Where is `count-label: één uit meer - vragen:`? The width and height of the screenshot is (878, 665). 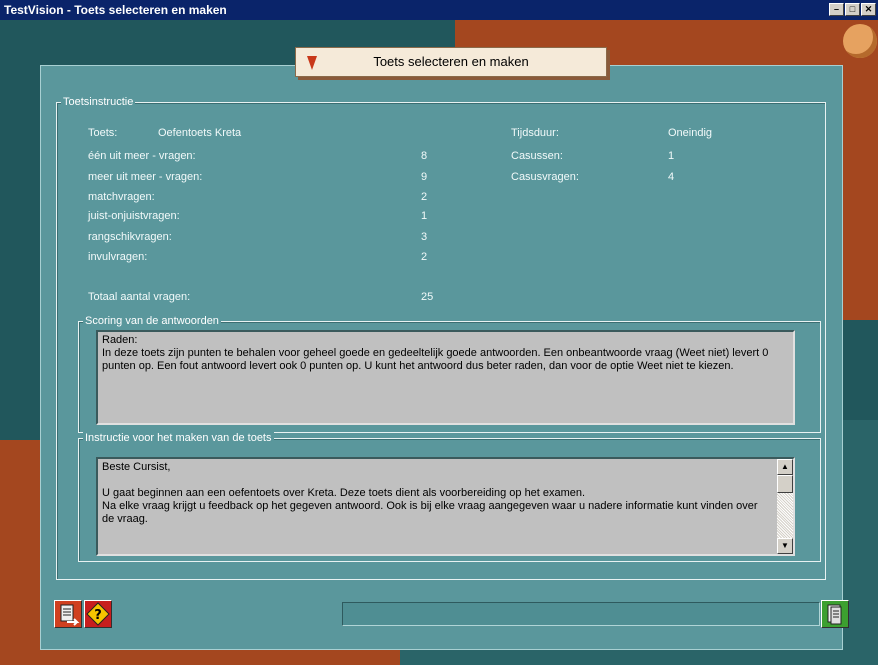
count-label: één uit meer - vragen: is located at coordinates (142, 156).